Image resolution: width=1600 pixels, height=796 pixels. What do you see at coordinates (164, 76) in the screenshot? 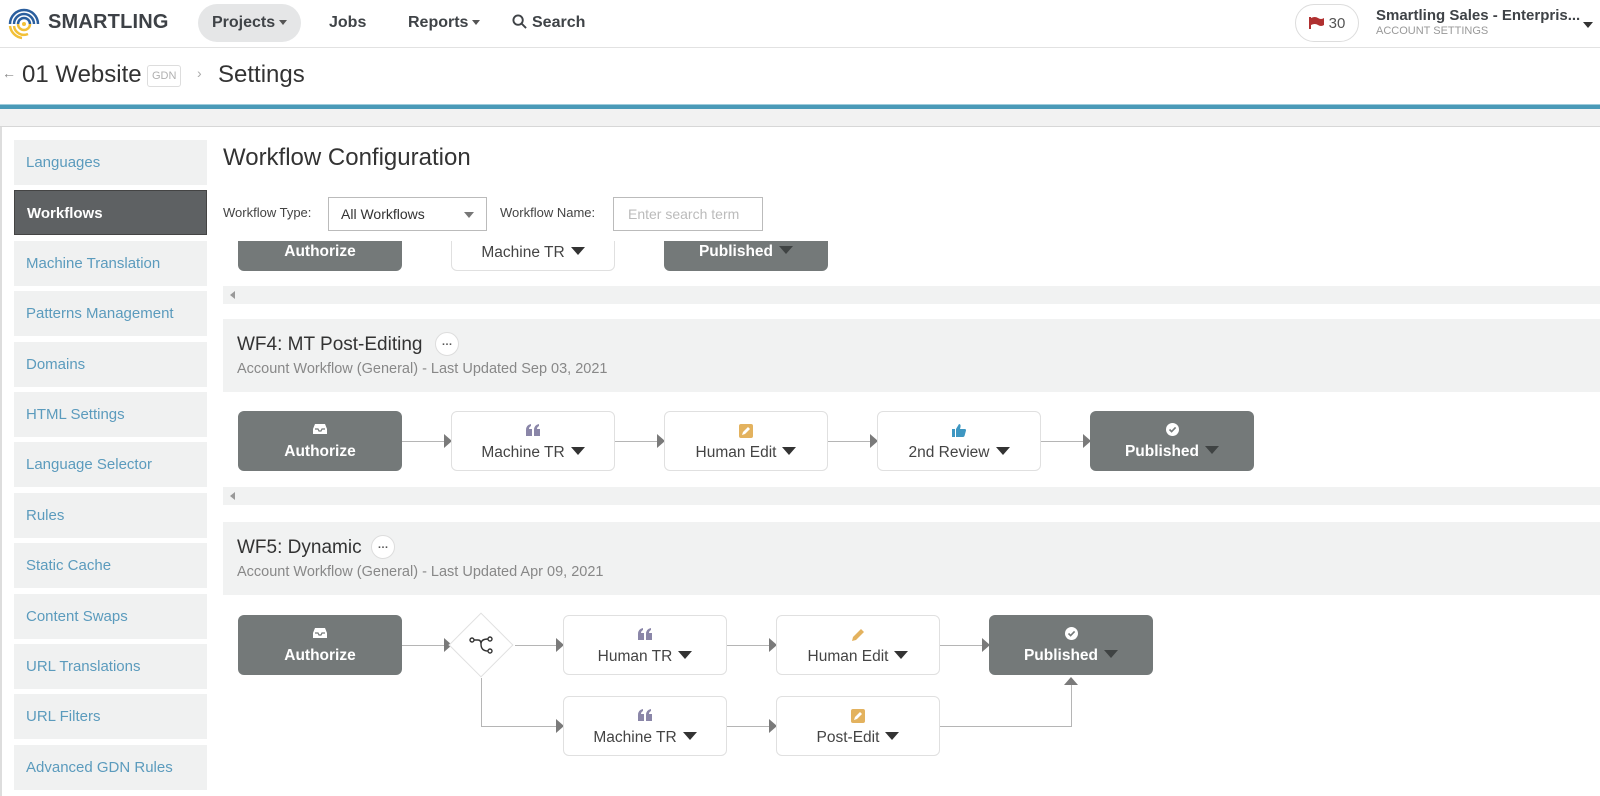
I see `gdn-badge: GDN` at bounding box center [164, 76].